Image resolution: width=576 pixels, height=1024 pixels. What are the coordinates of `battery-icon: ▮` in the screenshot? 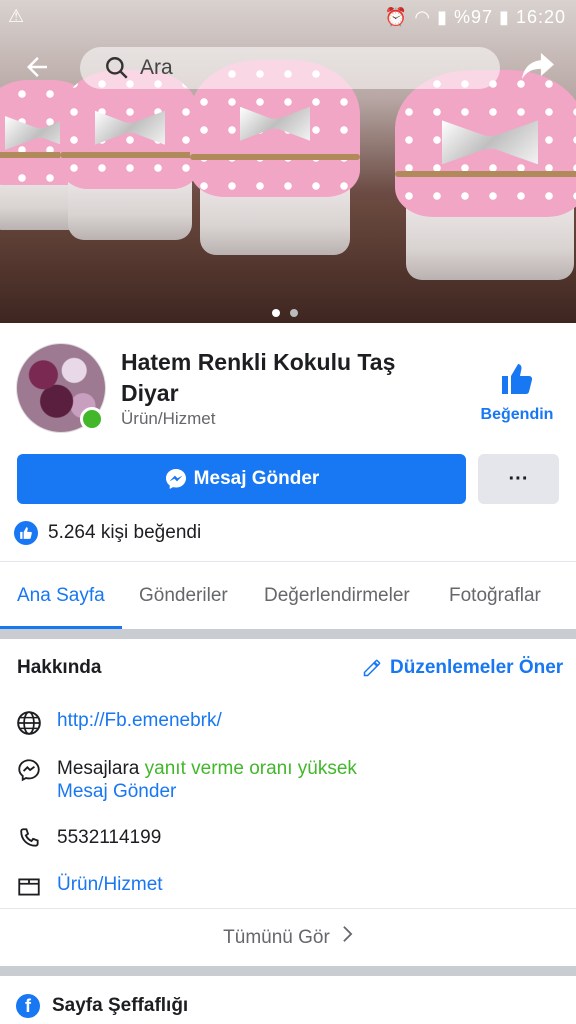 It's located at (504, 17).